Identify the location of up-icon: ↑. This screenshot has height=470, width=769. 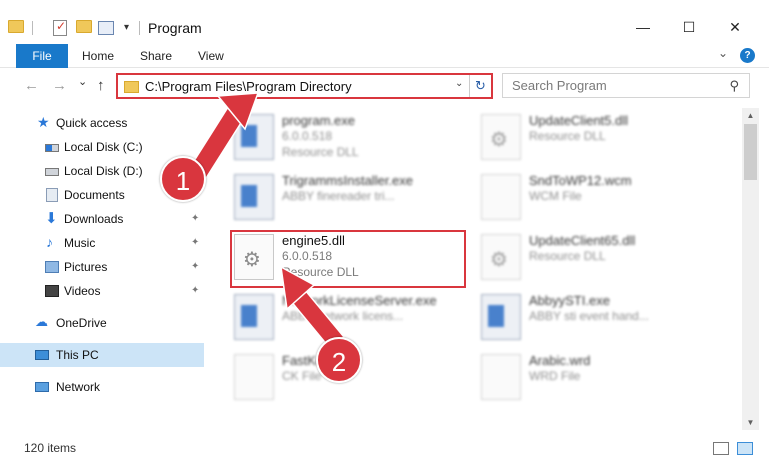
(101, 85).